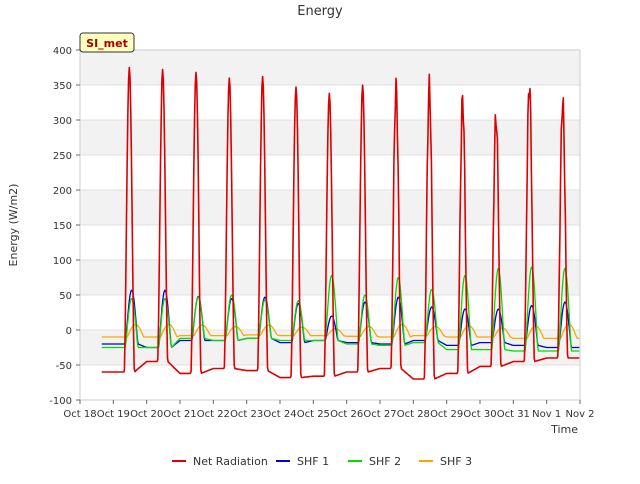 Image resolution: width=640 pixels, height=484 pixels. What do you see at coordinates (579, 414) in the screenshot?
I see `x-tick-label: Nov 2` at bounding box center [579, 414].